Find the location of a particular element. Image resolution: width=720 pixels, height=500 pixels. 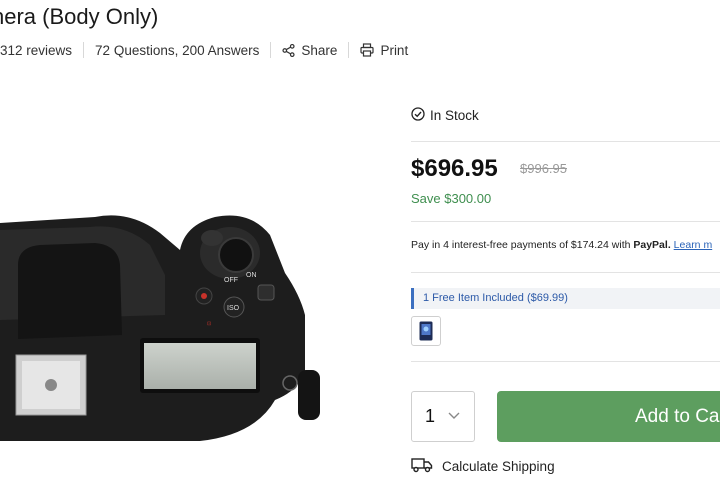

share-button: Share is located at coordinates (309, 50).